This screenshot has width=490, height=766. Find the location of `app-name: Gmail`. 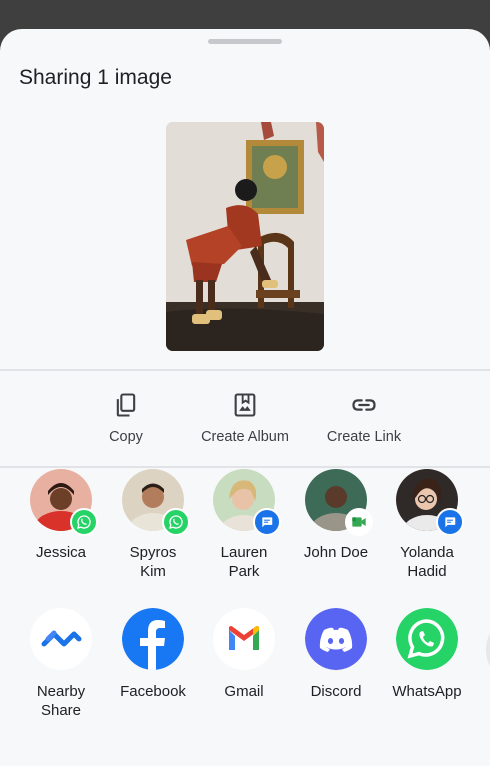

app-name: Gmail is located at coordinates (244, 691).